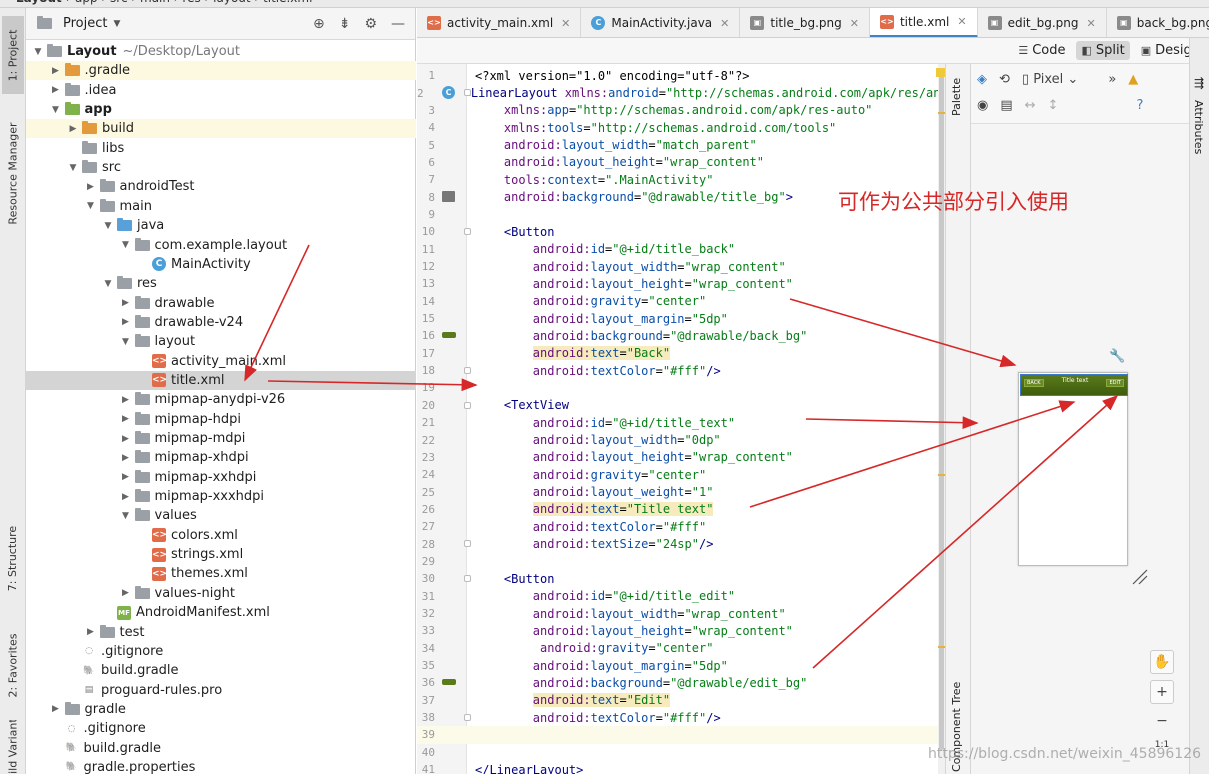  Describe the element at coordinates (92, 2) in the screenshot. I see `breadcrumb-item: app ›` at that location.